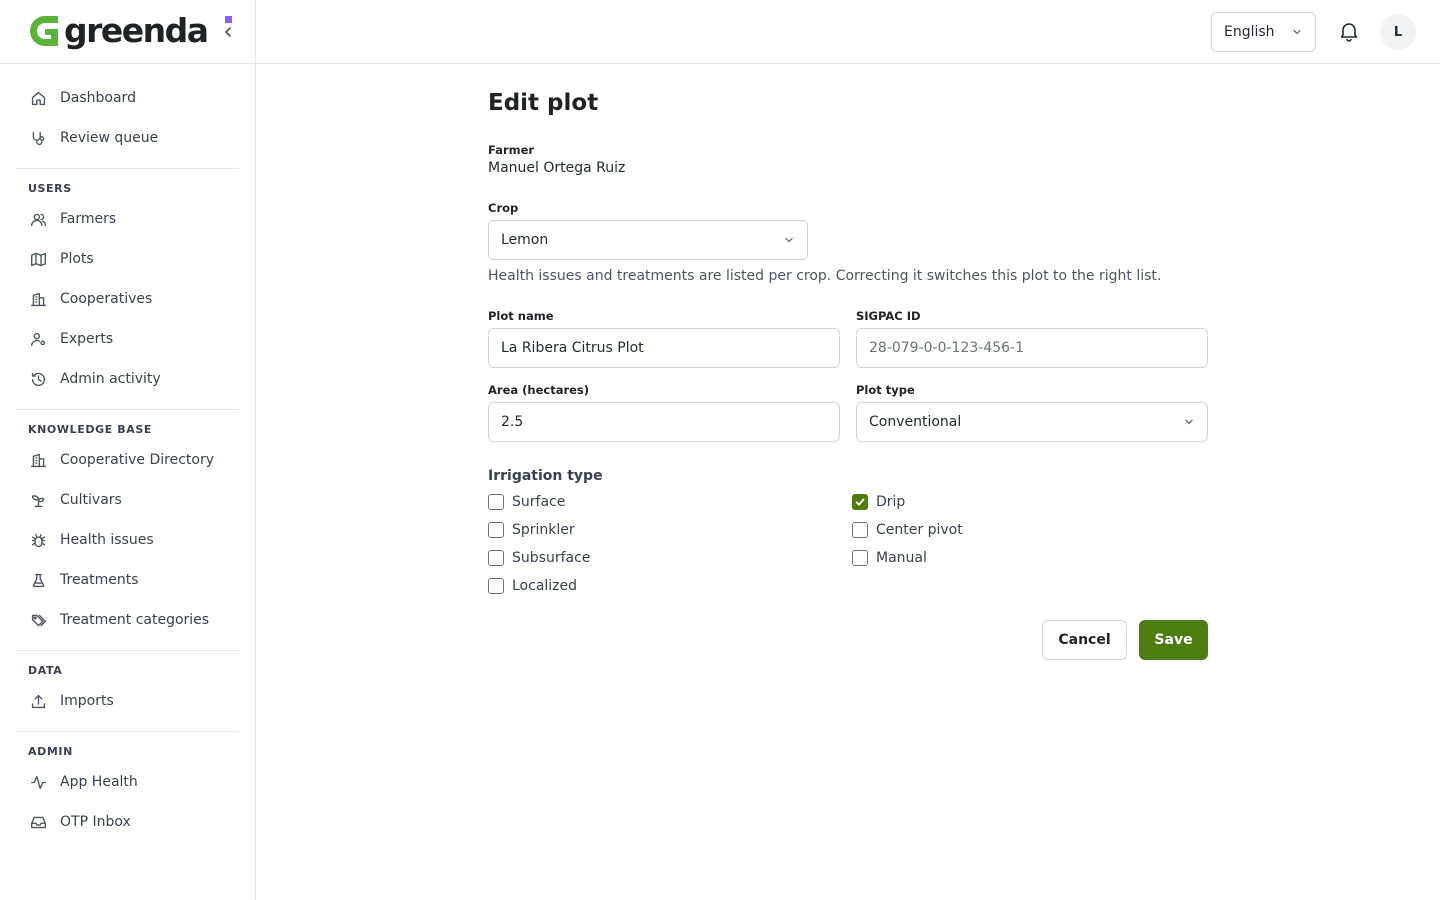 Image resolution: width=1440 pixels, height=900 pixels. I want to click on sigpac-placeholder: 28-079-0-0-123-456-1, so click(947, 348).